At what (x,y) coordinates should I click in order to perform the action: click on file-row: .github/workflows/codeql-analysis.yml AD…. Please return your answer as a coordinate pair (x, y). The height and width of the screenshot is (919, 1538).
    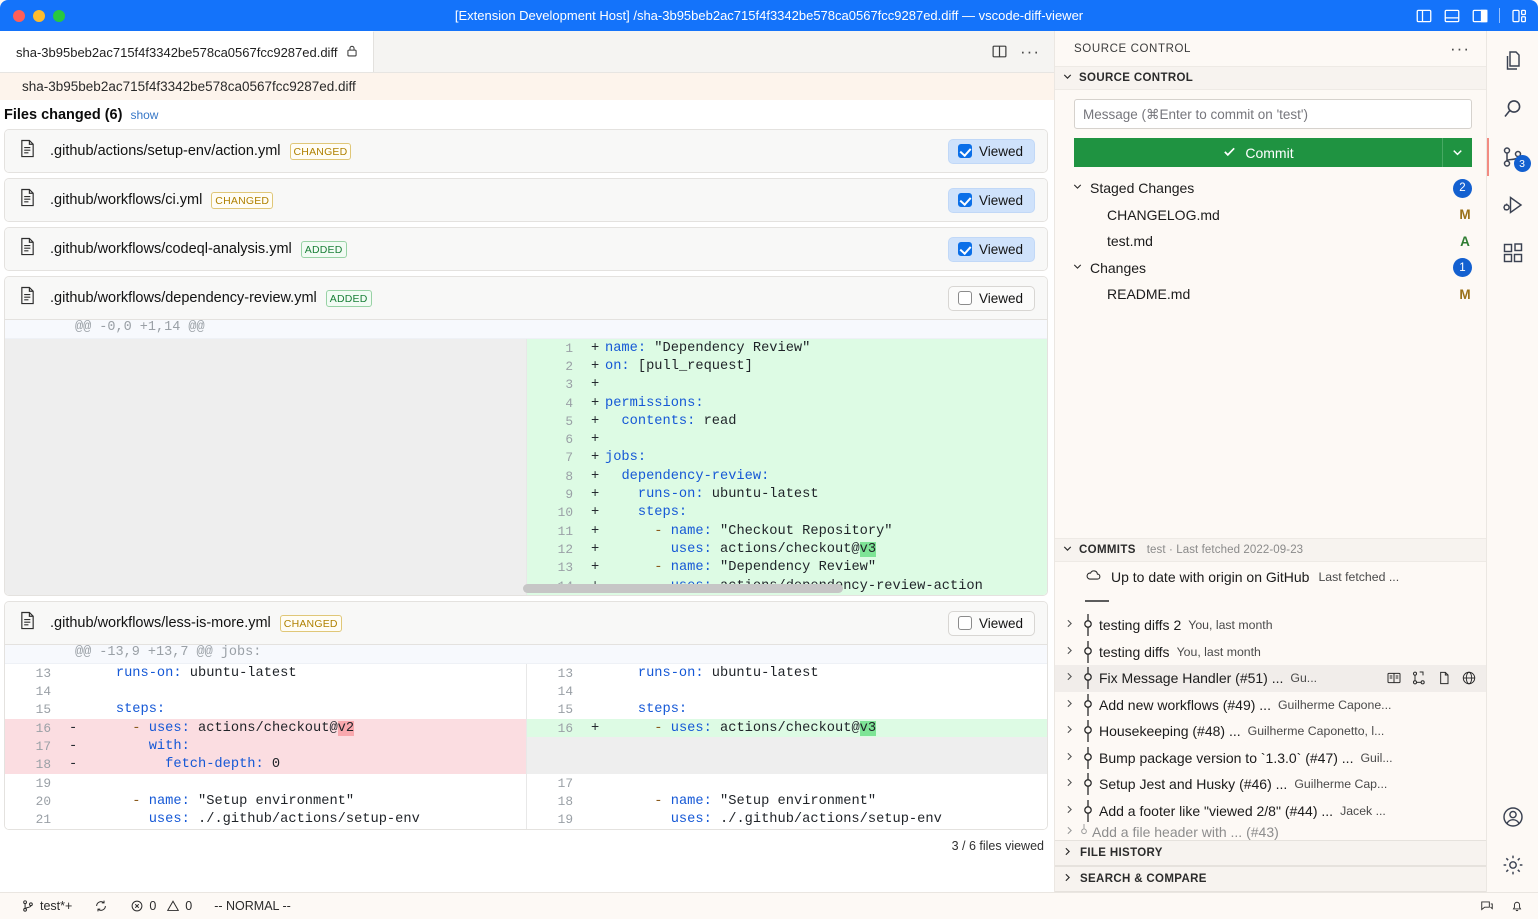
    Looking at the image, I should click on (526, 249).